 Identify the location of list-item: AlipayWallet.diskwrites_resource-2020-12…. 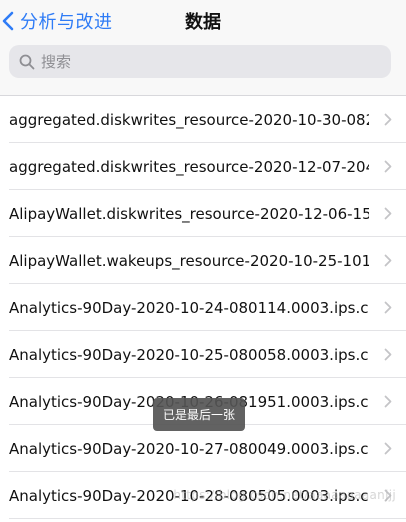
(203, 213).